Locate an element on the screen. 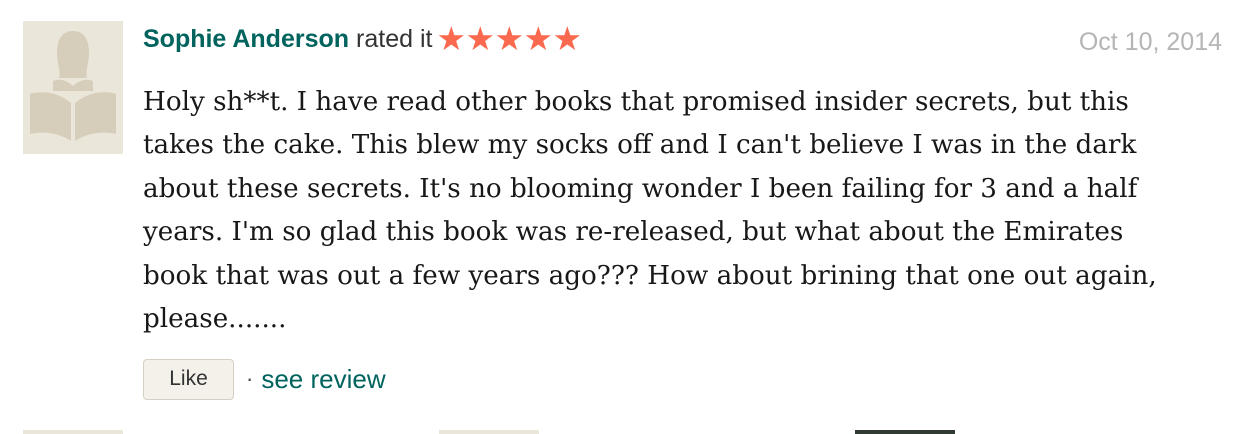  review-header: Sophie Anderson rated it ★ ★ ★ ★ ★ is located at coordinates (362, 39).